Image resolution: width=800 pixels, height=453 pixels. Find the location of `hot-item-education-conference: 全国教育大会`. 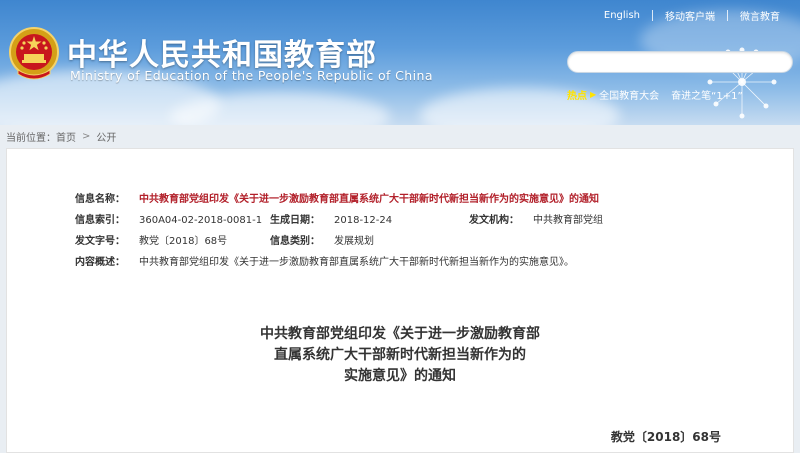

hot-item-education-conference: 全国教育大会 is located at coordinates (629, 94).